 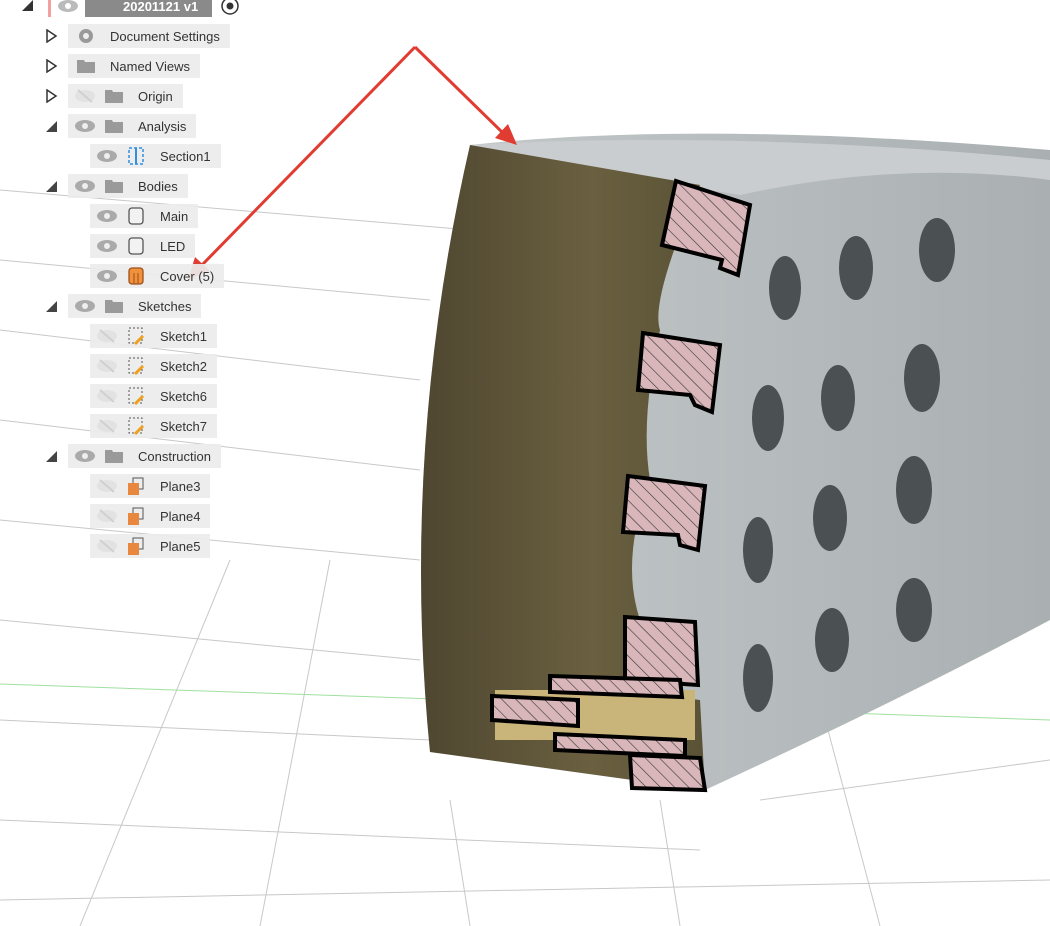 What do you see at coordinates (180, 546) in the screenshot?
I see `browser-item-label: Plane5` at bounding box center [180, 546].